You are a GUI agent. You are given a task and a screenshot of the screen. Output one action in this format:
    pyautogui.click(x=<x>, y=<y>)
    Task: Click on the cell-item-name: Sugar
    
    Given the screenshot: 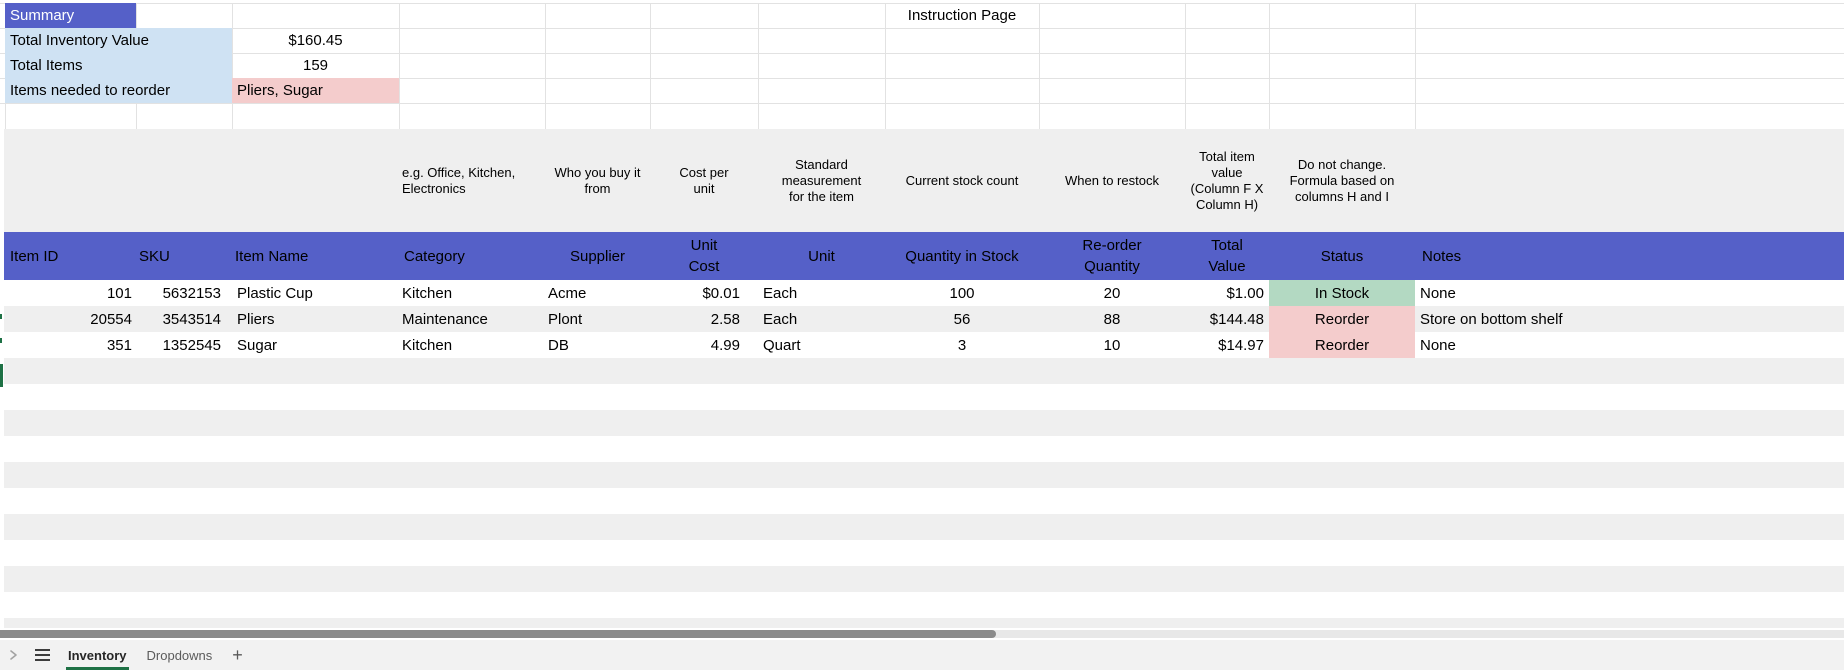 What is the action you would take?
    pyautogui.click(x=315, y=345)
    